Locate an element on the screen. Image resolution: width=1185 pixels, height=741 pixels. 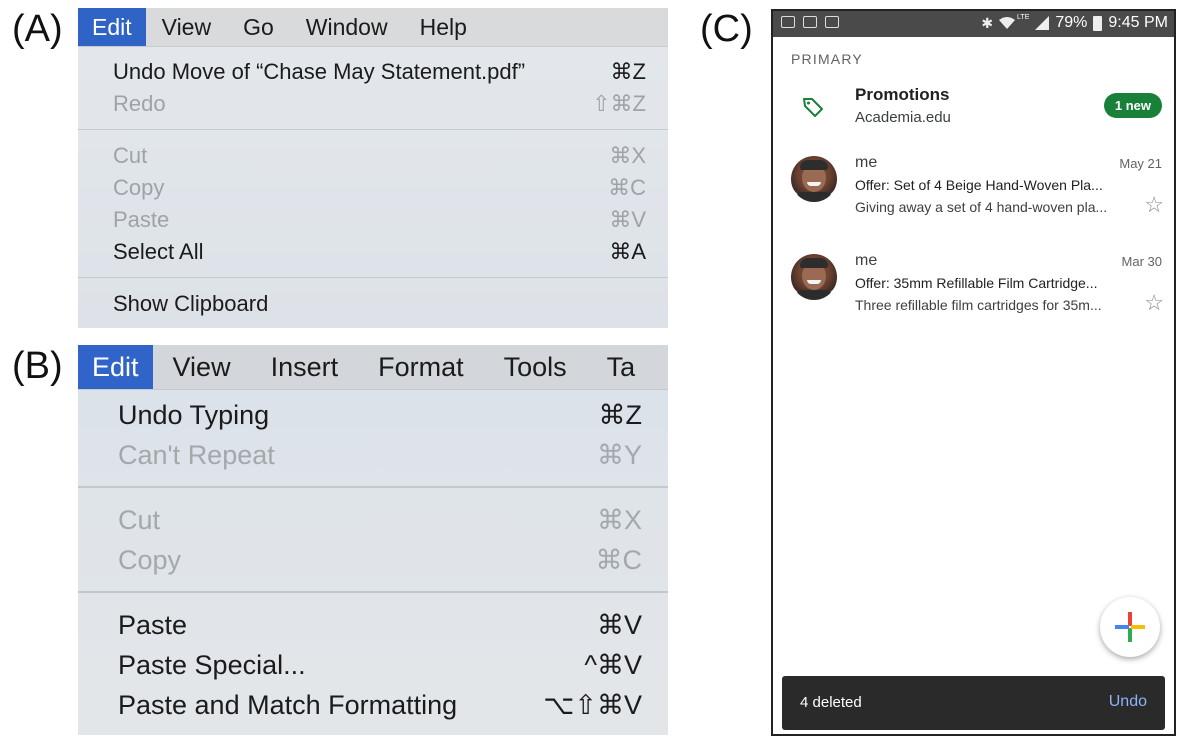
menu-item-paste-and-match-formatting: Paste and Match Formatting ⌥⇧⌘V is located at coordinates (373, 705).